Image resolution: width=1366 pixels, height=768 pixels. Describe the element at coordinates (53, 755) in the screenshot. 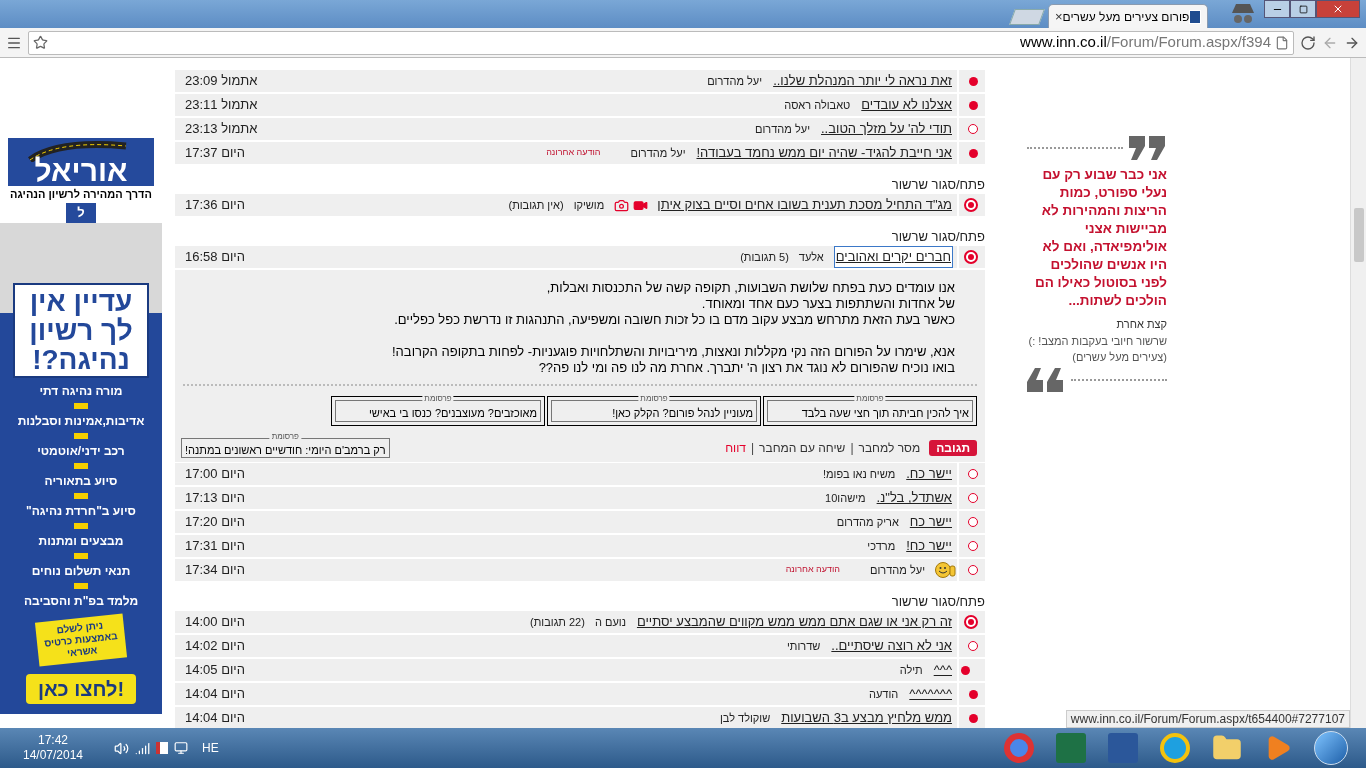

I see `clock-date: 14/07/2014` at that location.